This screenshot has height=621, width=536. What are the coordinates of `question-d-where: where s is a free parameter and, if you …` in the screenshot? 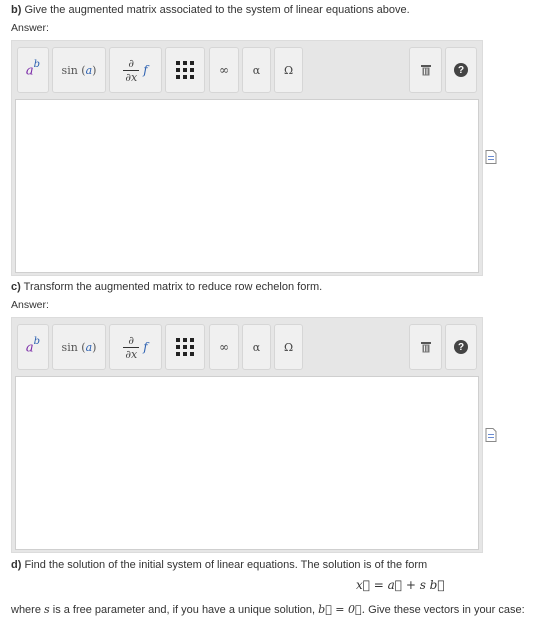 It's located at (268, 609).